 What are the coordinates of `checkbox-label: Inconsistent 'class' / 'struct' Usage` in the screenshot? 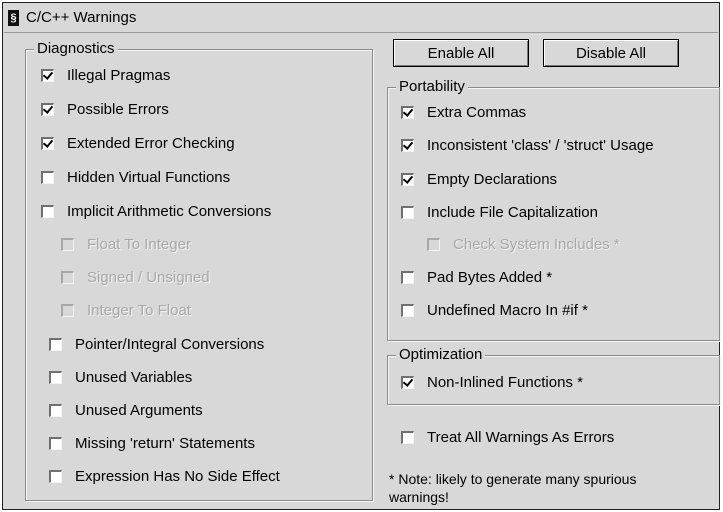 It's located at (540, 145).